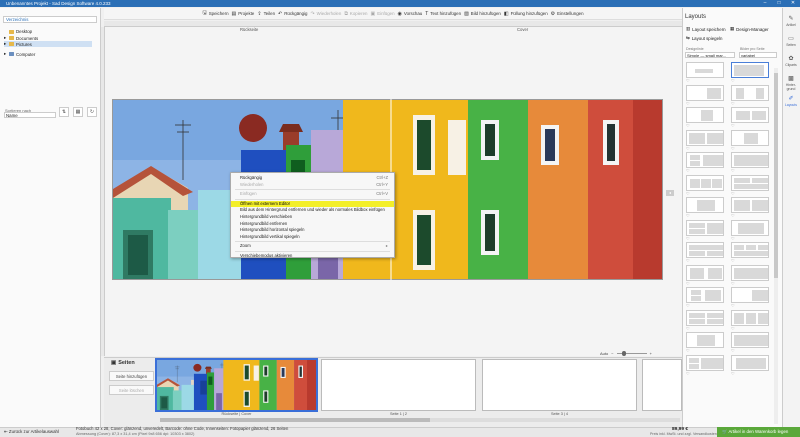 The image size is (800, 437). What do you see at coordinates (295, 420) in the screenshot?
I see `pages-scrollbar-thumb` at bounding box center [295, 420].